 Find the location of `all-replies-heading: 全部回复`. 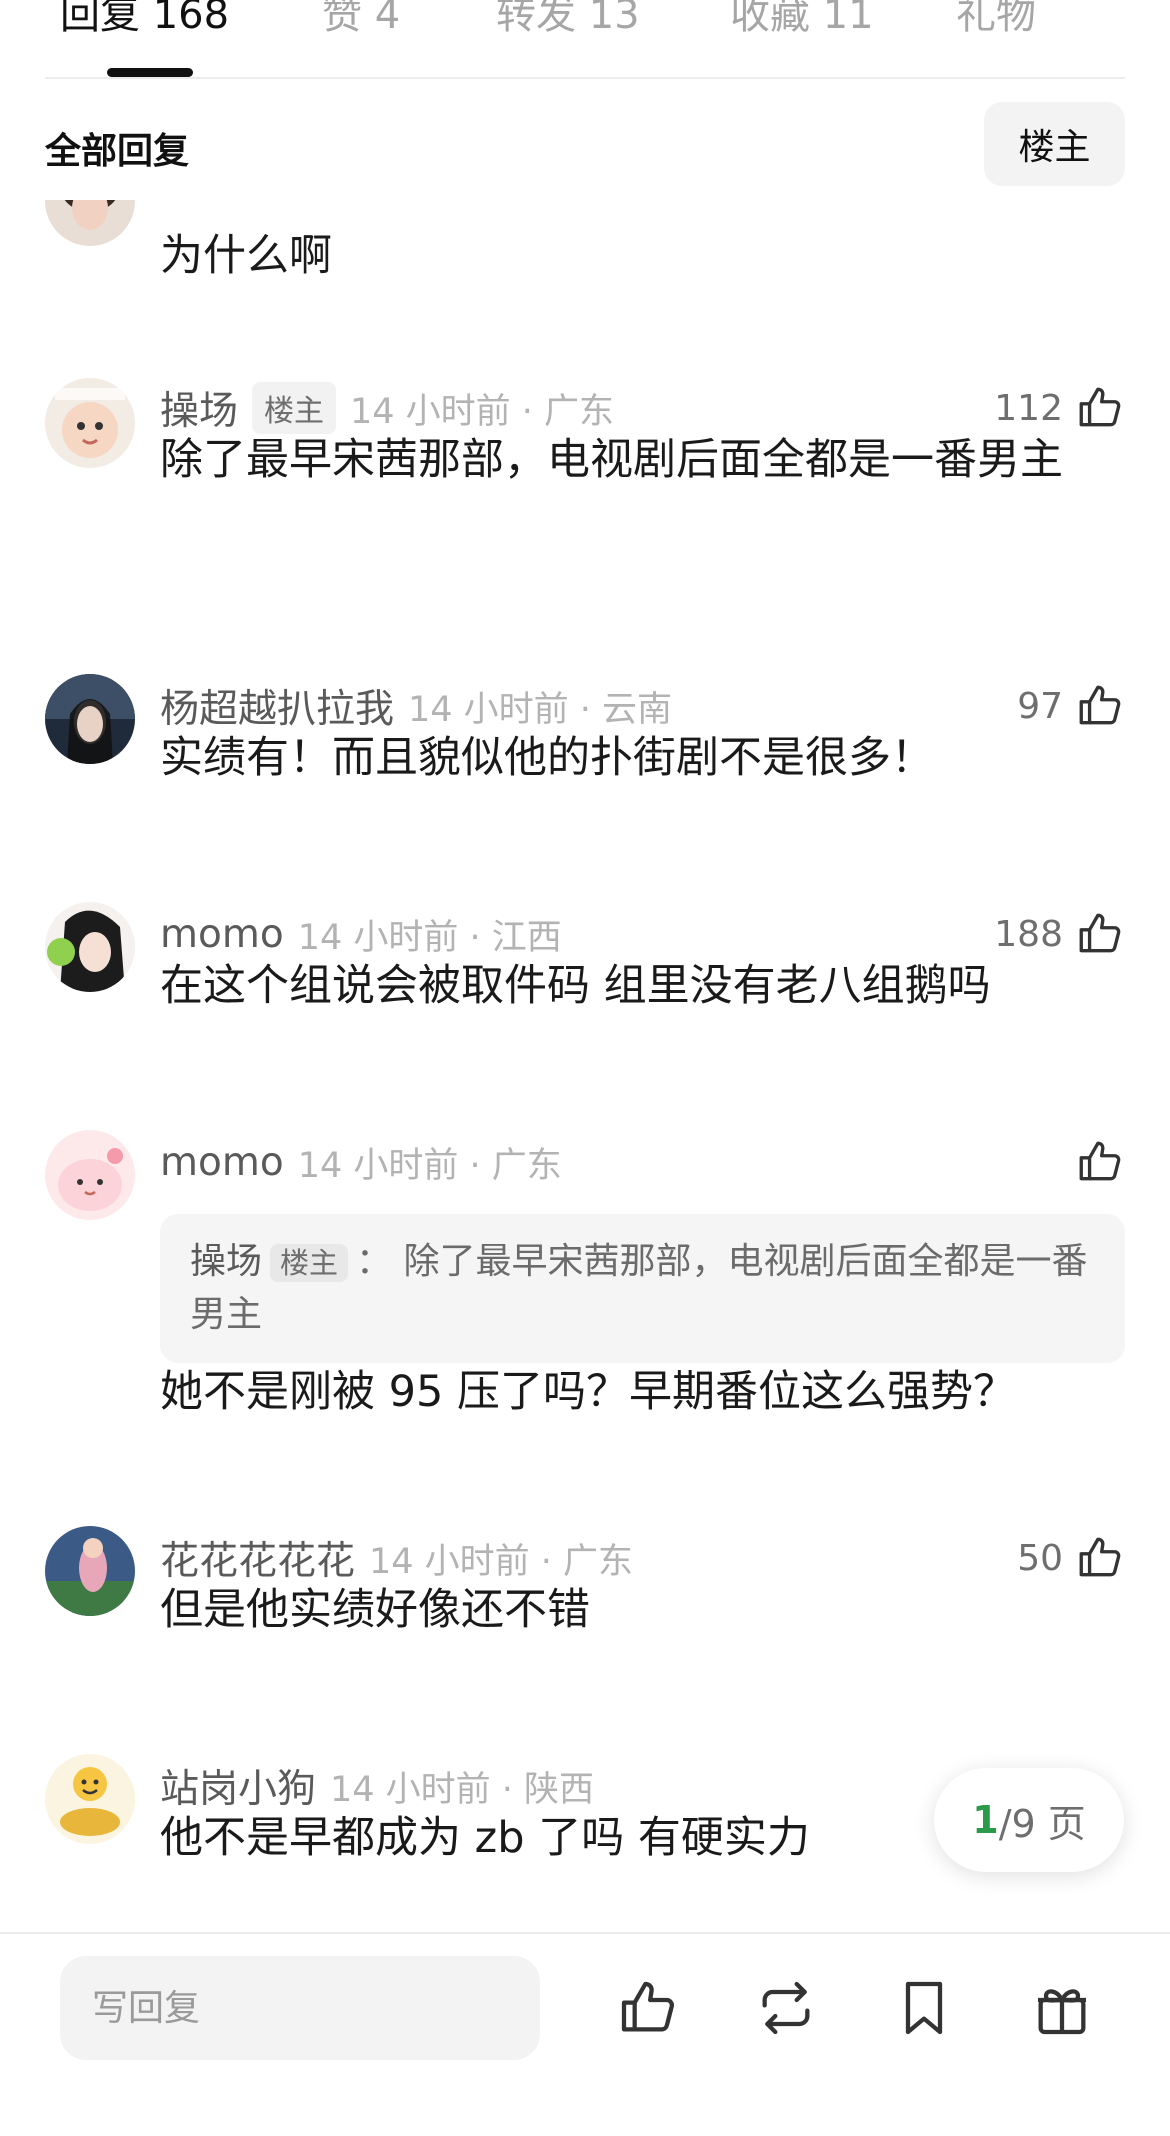

all-replies-heading: 全部回复 is located at coordinates (117, 151).